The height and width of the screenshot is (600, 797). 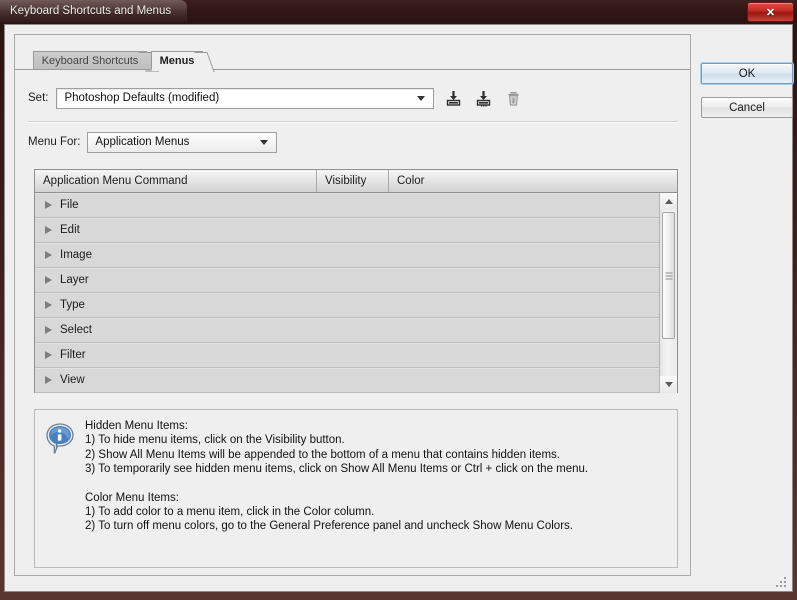 I want to click on table-row-label: Layer, so click(x=74, y=280).